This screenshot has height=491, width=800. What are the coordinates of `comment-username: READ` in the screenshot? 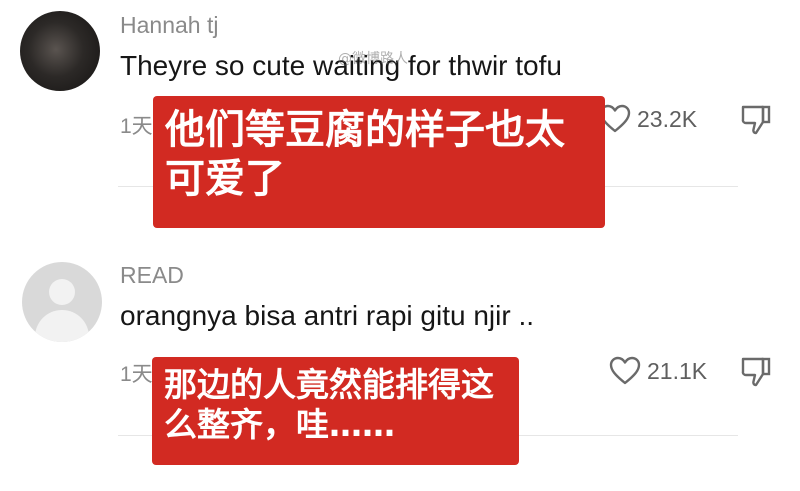 It's located at (152, 275).